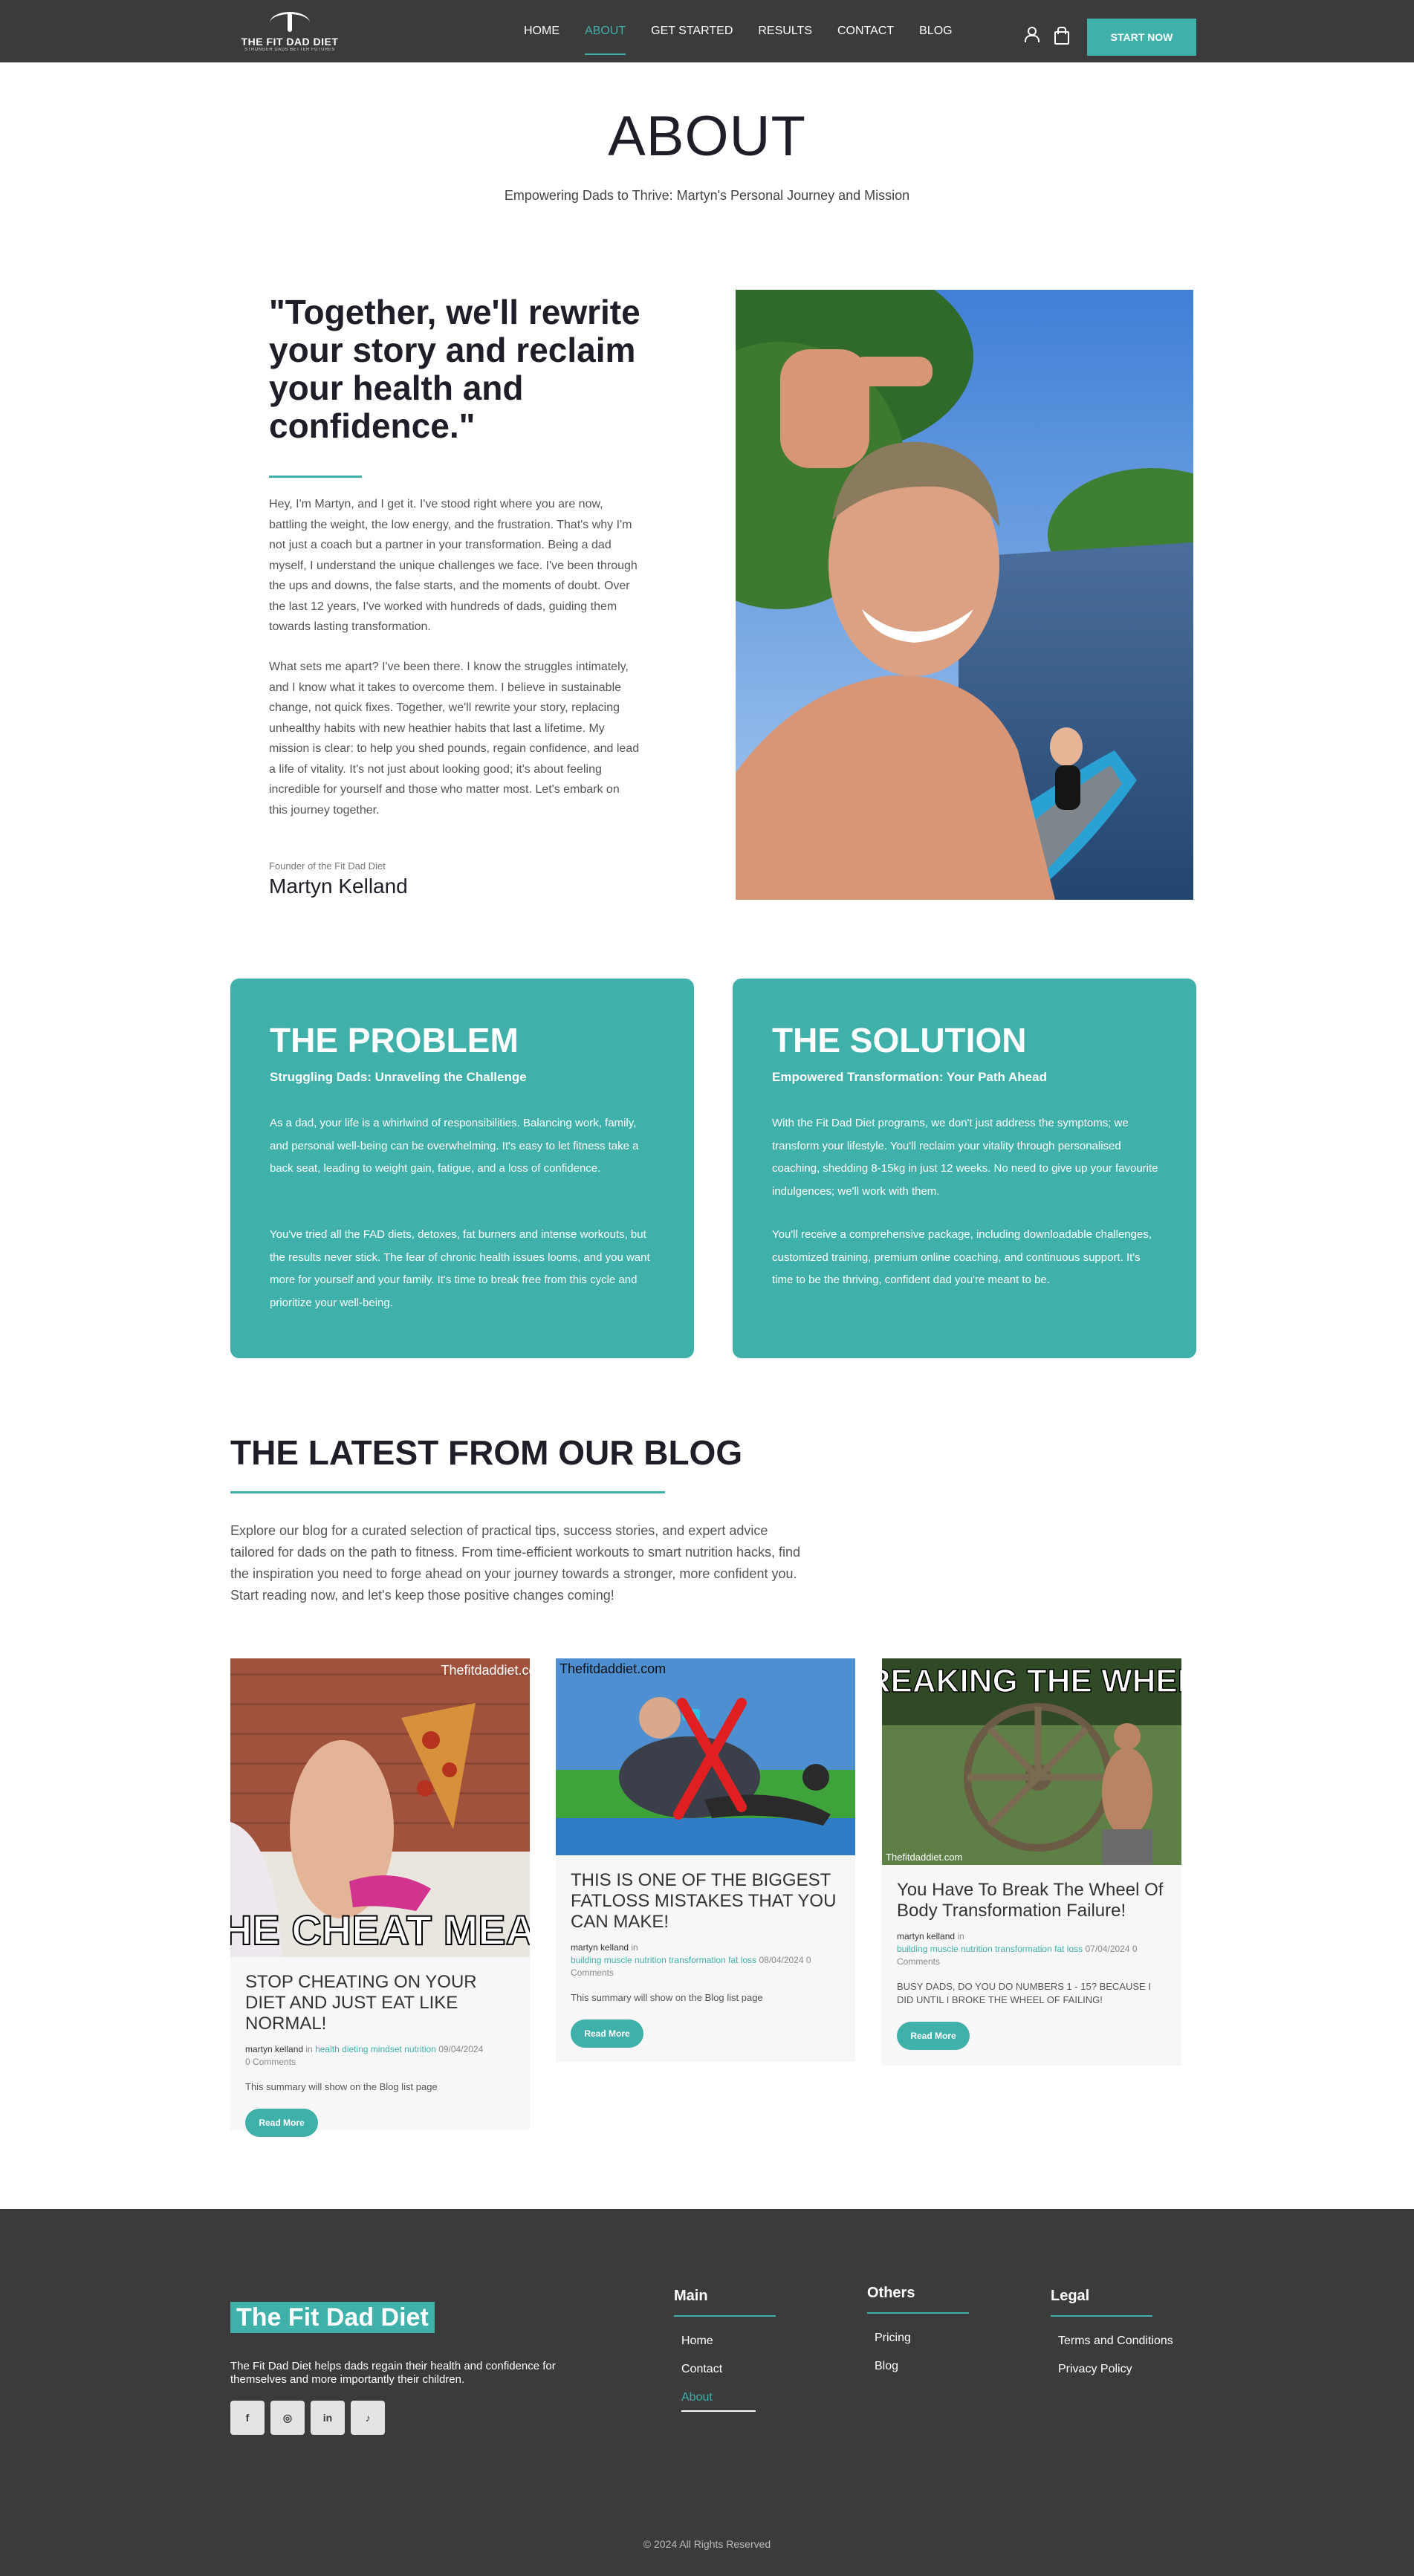 The width and height of the screenshot is (1414, 2576). What do you see at coordinates (486, 1452) in the screenshot?
I see `blog-section-title: THE LATEST FROM OUR BLOG` at bounding box center [486, 1452].